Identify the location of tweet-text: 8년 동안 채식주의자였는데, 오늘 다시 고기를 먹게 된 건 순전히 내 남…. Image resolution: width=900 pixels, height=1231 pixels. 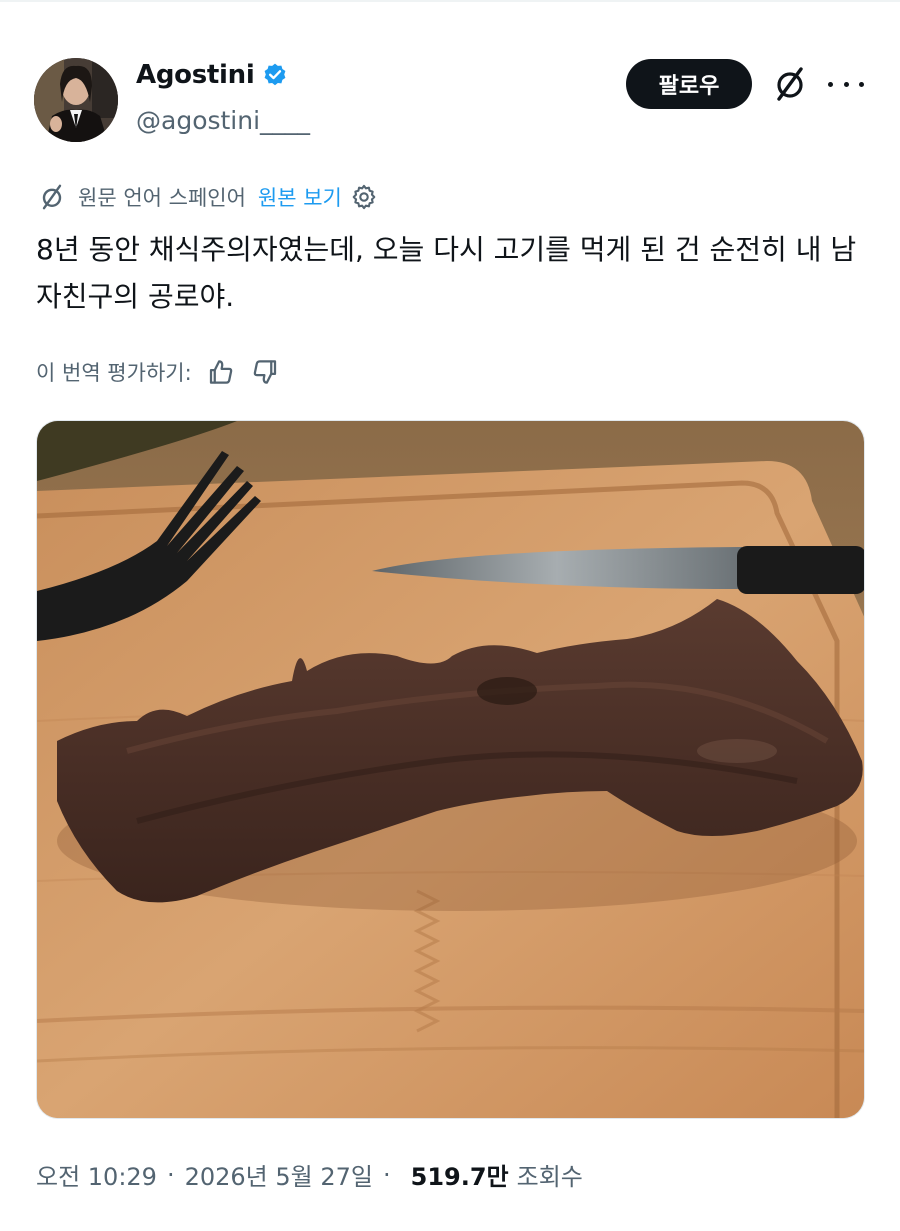
(446, 273).